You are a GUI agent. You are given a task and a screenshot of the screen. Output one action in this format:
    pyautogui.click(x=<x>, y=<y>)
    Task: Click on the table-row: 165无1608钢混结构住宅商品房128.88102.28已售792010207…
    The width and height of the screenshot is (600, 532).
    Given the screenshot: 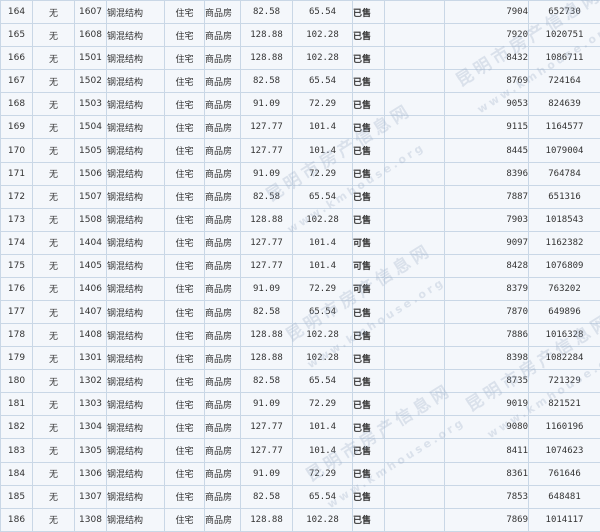 What is the action you would take?
    pyautogui.click(x=300, y=35)
    